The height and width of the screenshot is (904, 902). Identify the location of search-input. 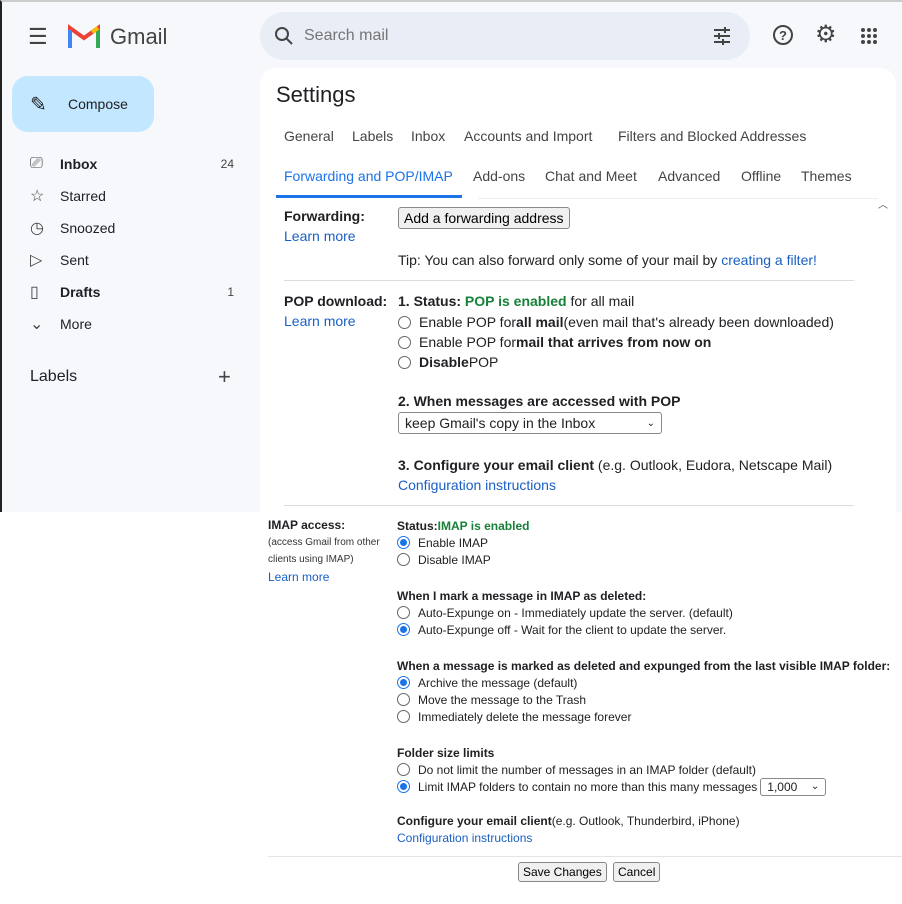
(494, 36).